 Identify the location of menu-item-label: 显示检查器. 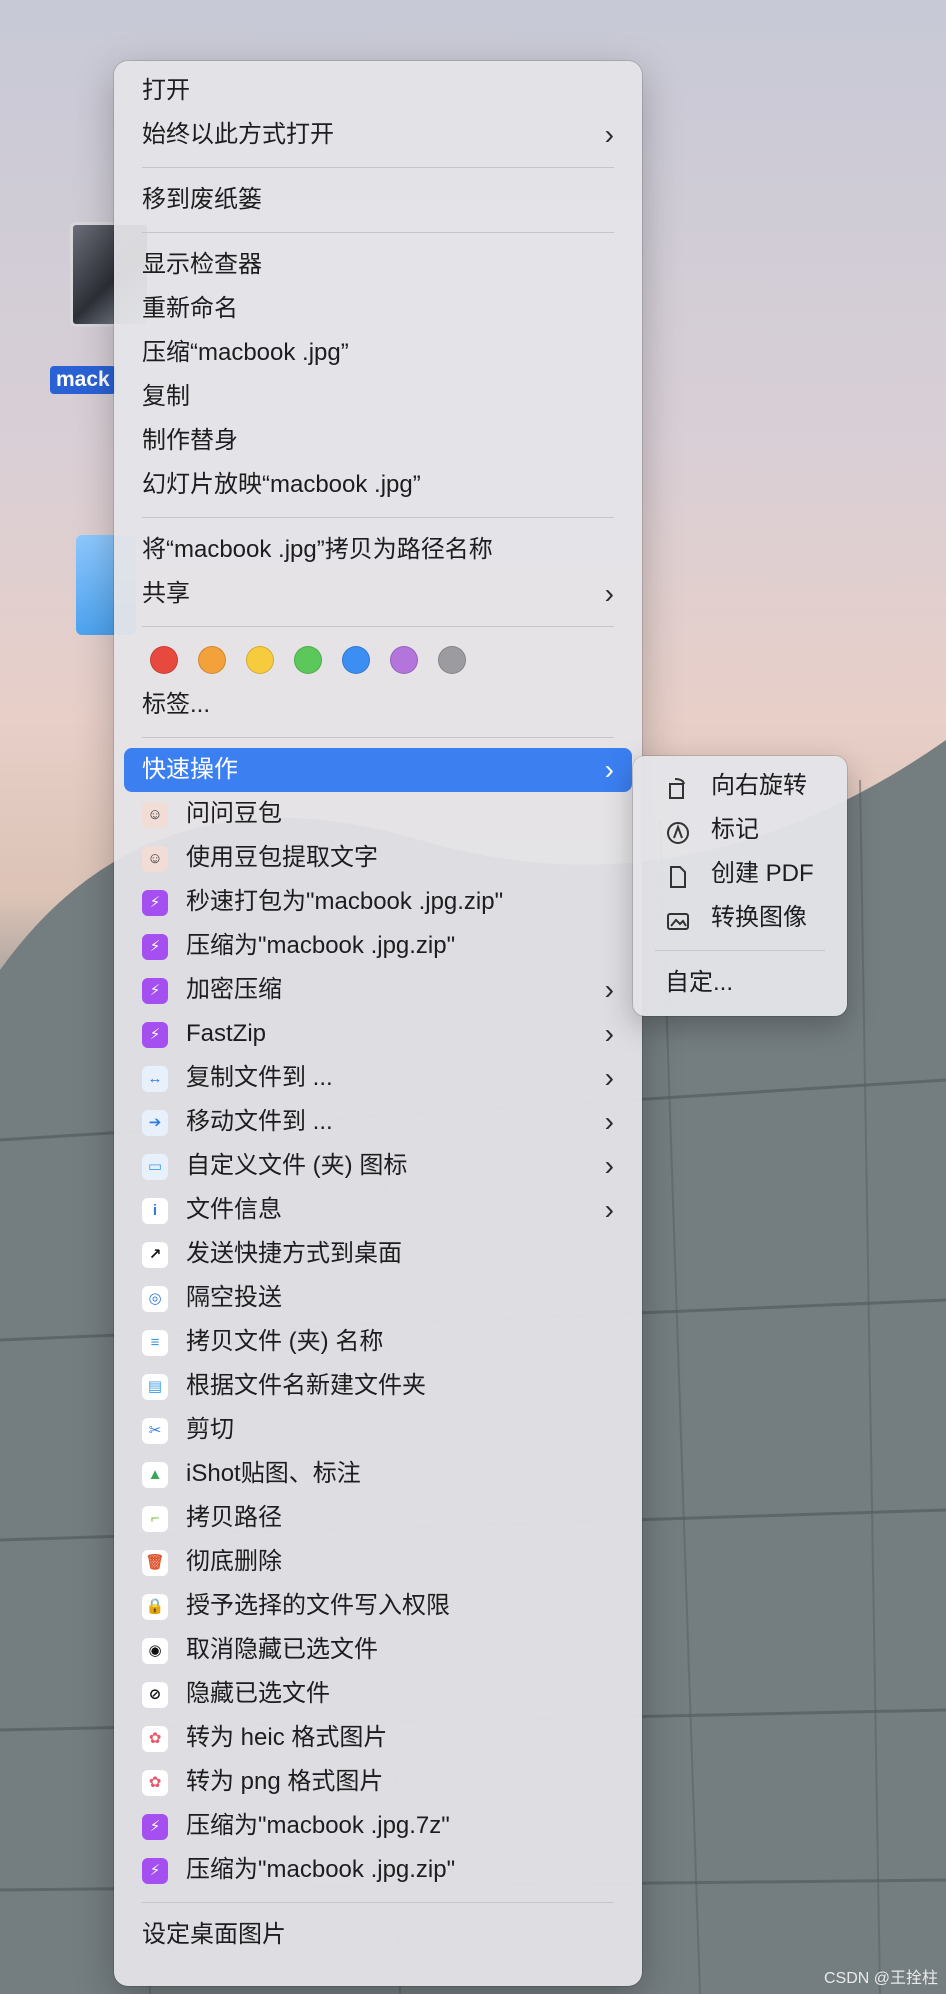
(202, 264).